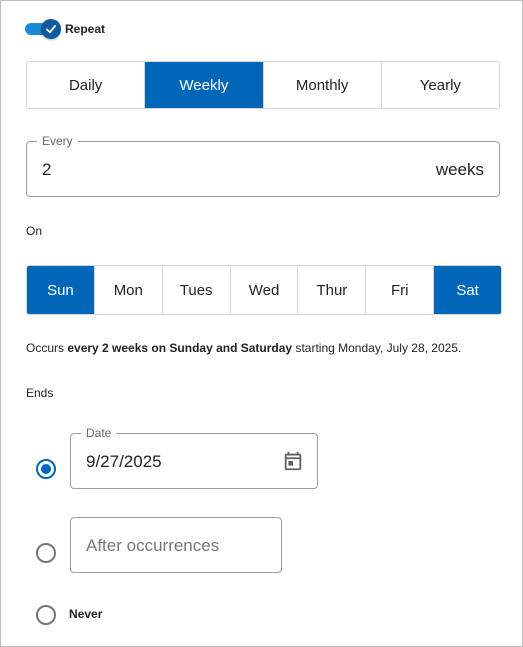 Image resolution: width=523 pixels, height=647 pixels. Describe the element at coordinates (440, 85) in the screenshot. I see `frequency-yearly-button: Yearly` at that location.